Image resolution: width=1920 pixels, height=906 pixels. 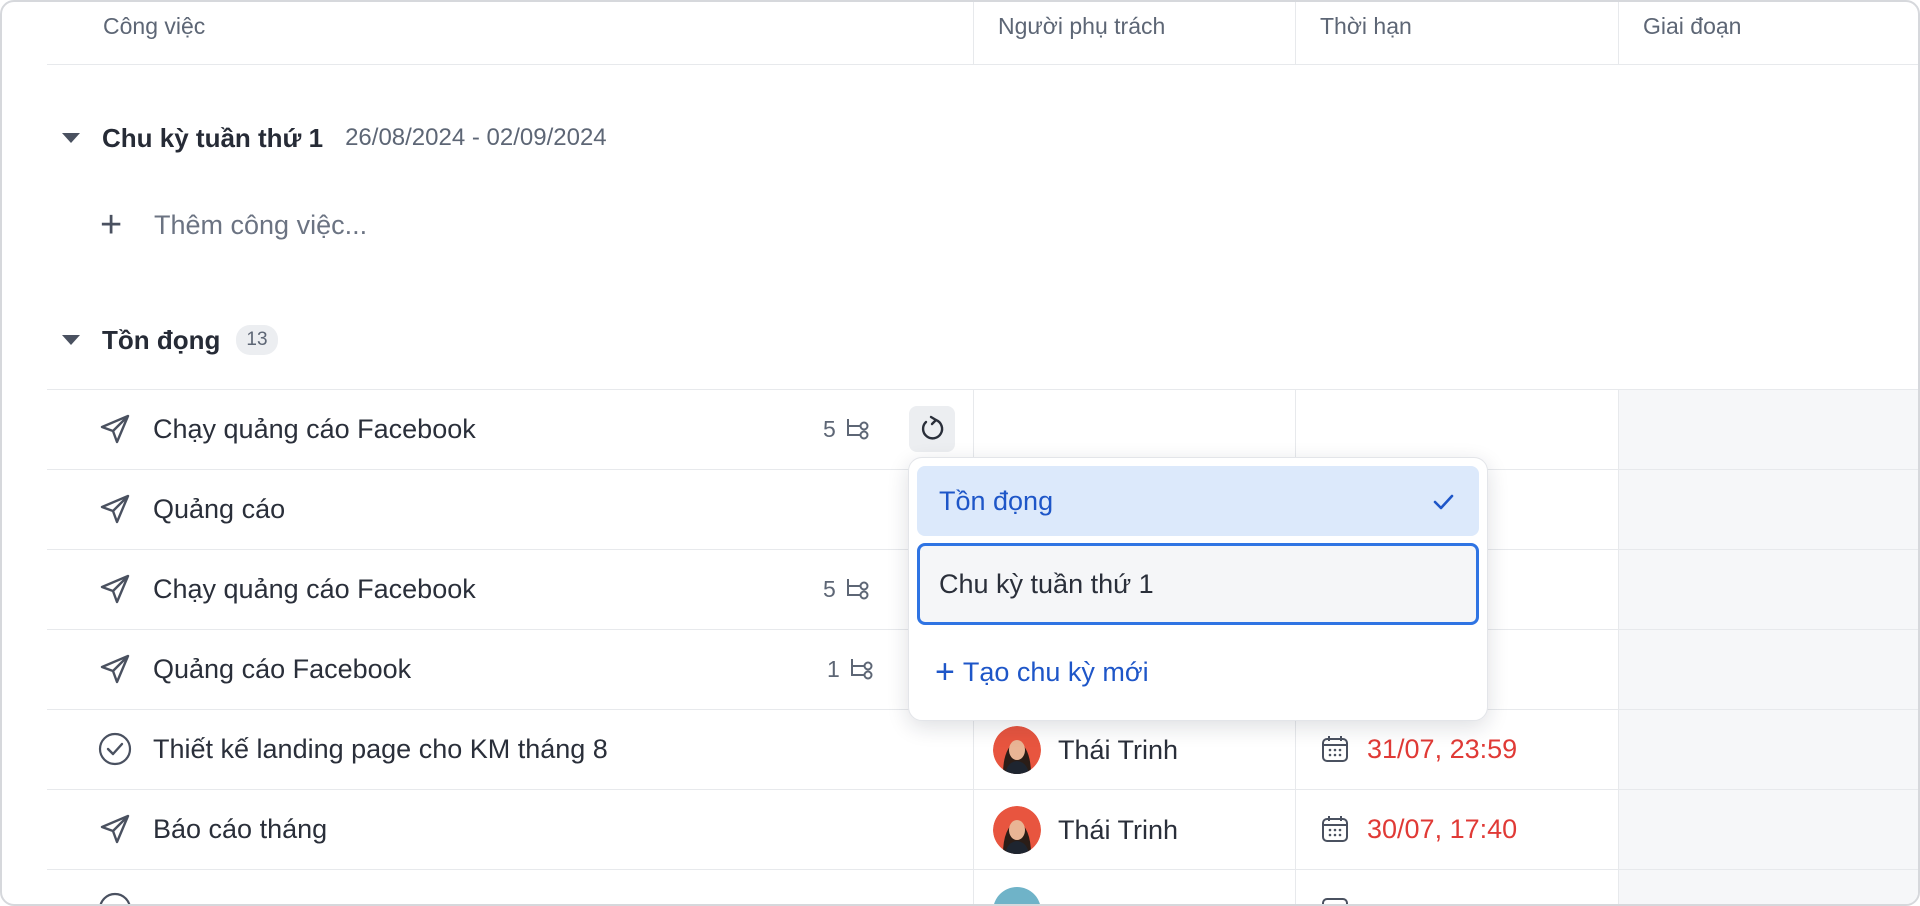 What do you see at coordinates (1198, 501) in the screenshot?
I see `cycle-option-backlog: Tồn đọng` at bounding box center [1198, 501].